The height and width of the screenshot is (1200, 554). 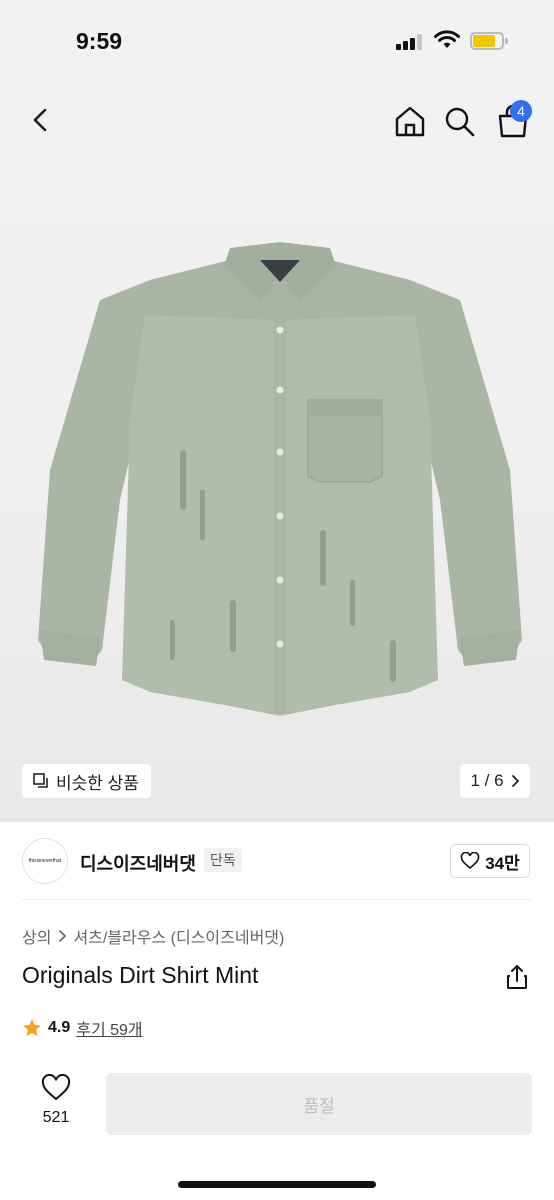 I want to click on star-icon, so click(x=32, y=1028).